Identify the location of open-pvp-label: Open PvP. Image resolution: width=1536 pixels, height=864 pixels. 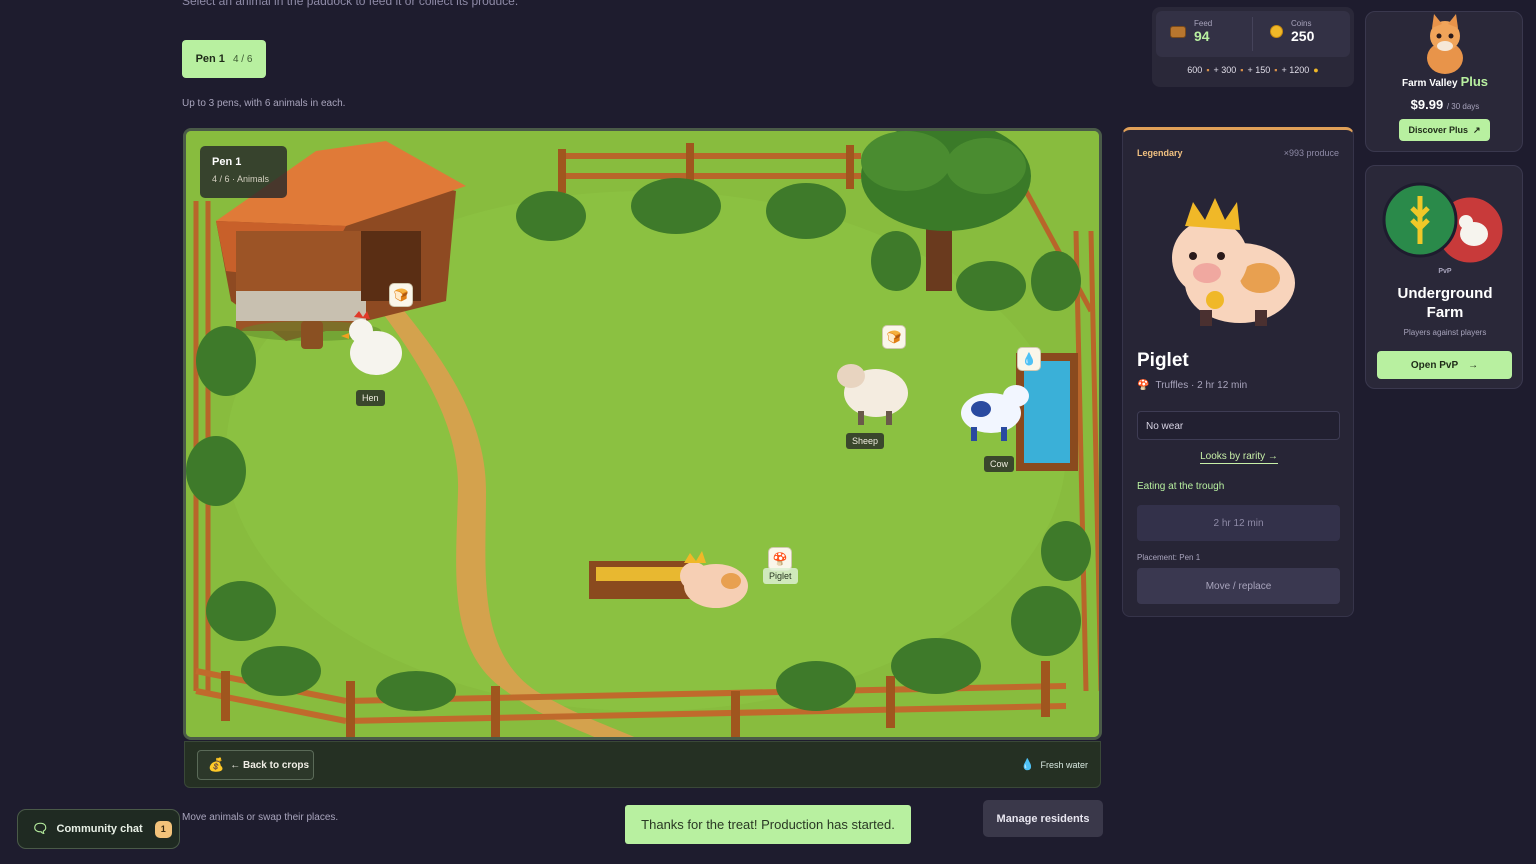
(1434, 365).